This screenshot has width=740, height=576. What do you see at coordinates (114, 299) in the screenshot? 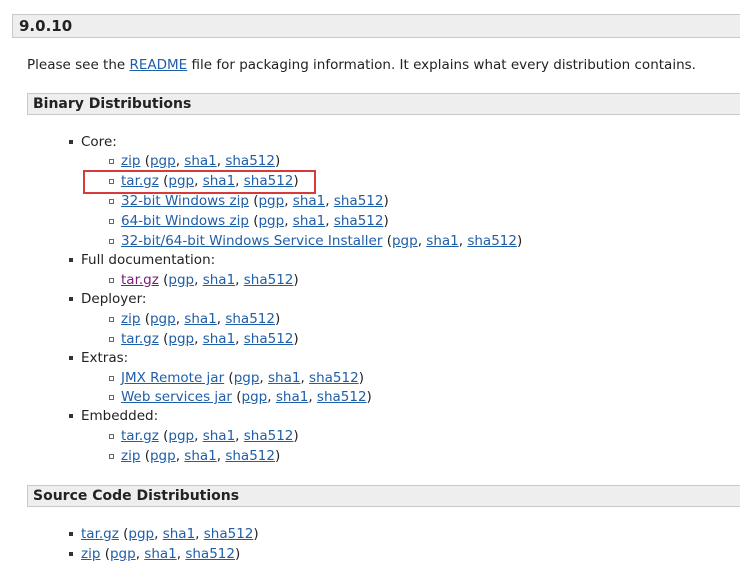
I see `group-label: Deployer:` at bounding box center [114, 299].